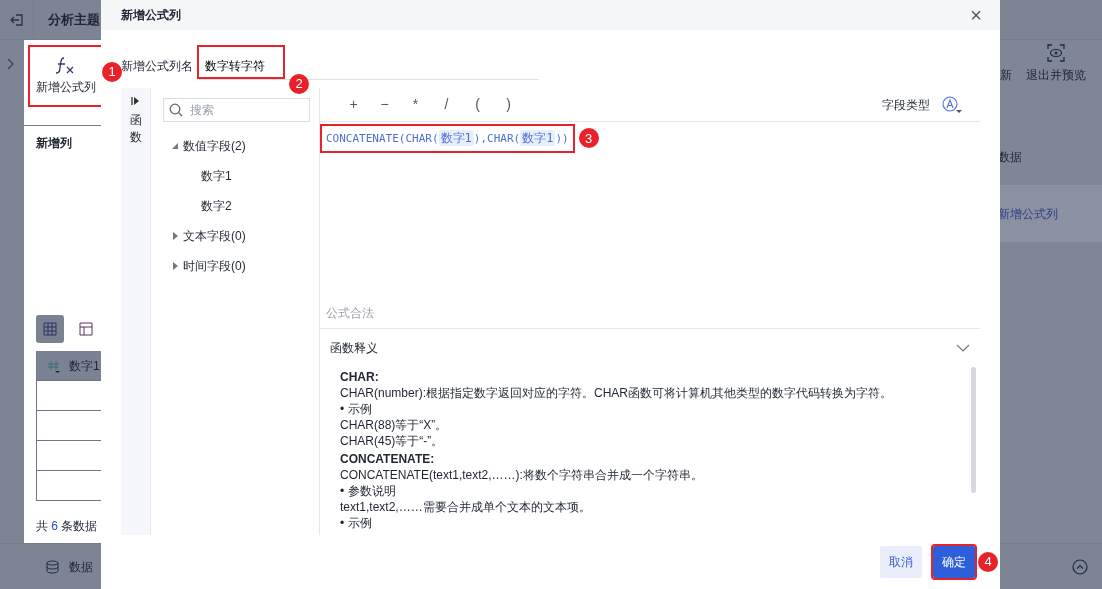 This screenshot has height=589, width=1102. I want to click on caret-down-icon, so click(175, 146).